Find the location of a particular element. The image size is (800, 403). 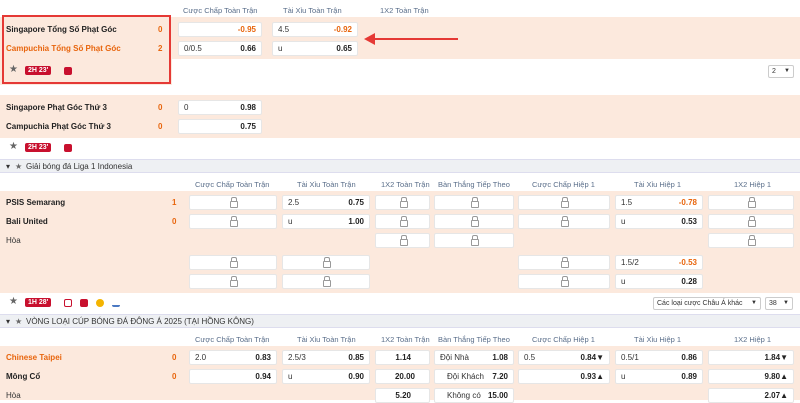

next-goal-odds: 15.00 is located at coordinates (497, 395).